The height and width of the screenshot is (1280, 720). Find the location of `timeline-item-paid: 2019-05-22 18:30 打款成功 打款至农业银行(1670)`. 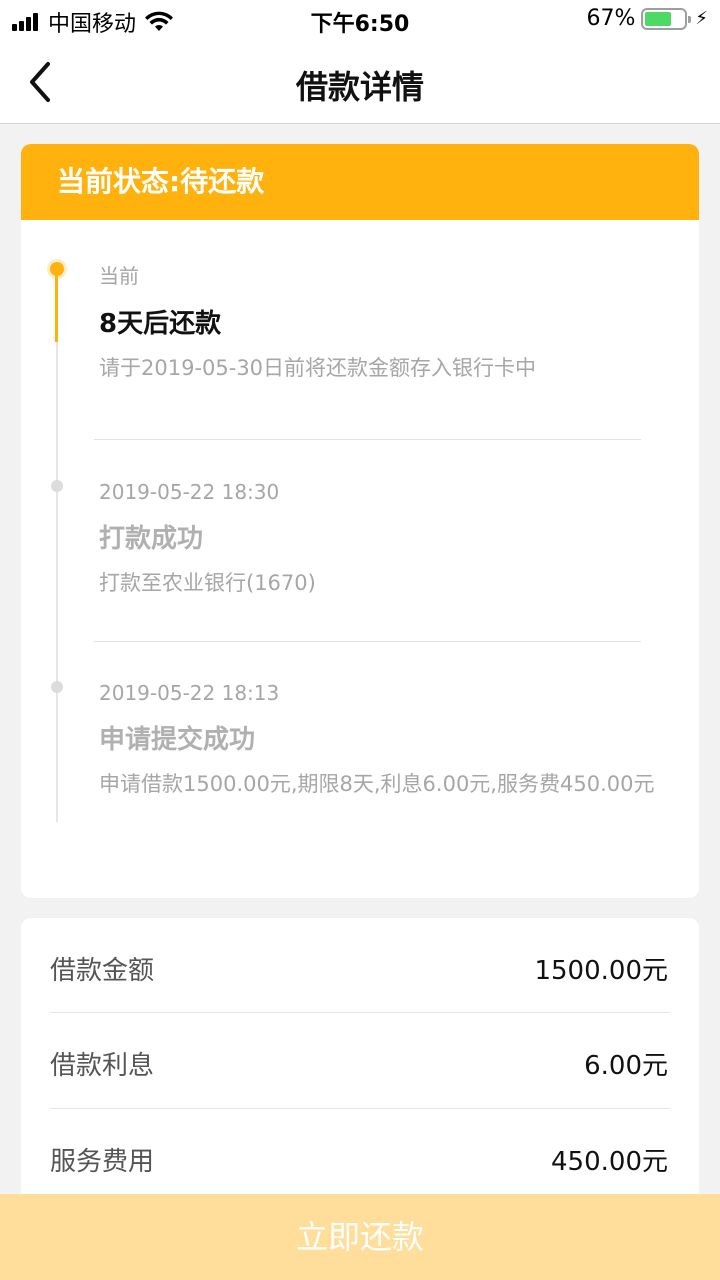

timeline-item-paid: 2019-05-22 18:30 打款成功 打款至农业银行(1670) is located at coordinates (379, 538).